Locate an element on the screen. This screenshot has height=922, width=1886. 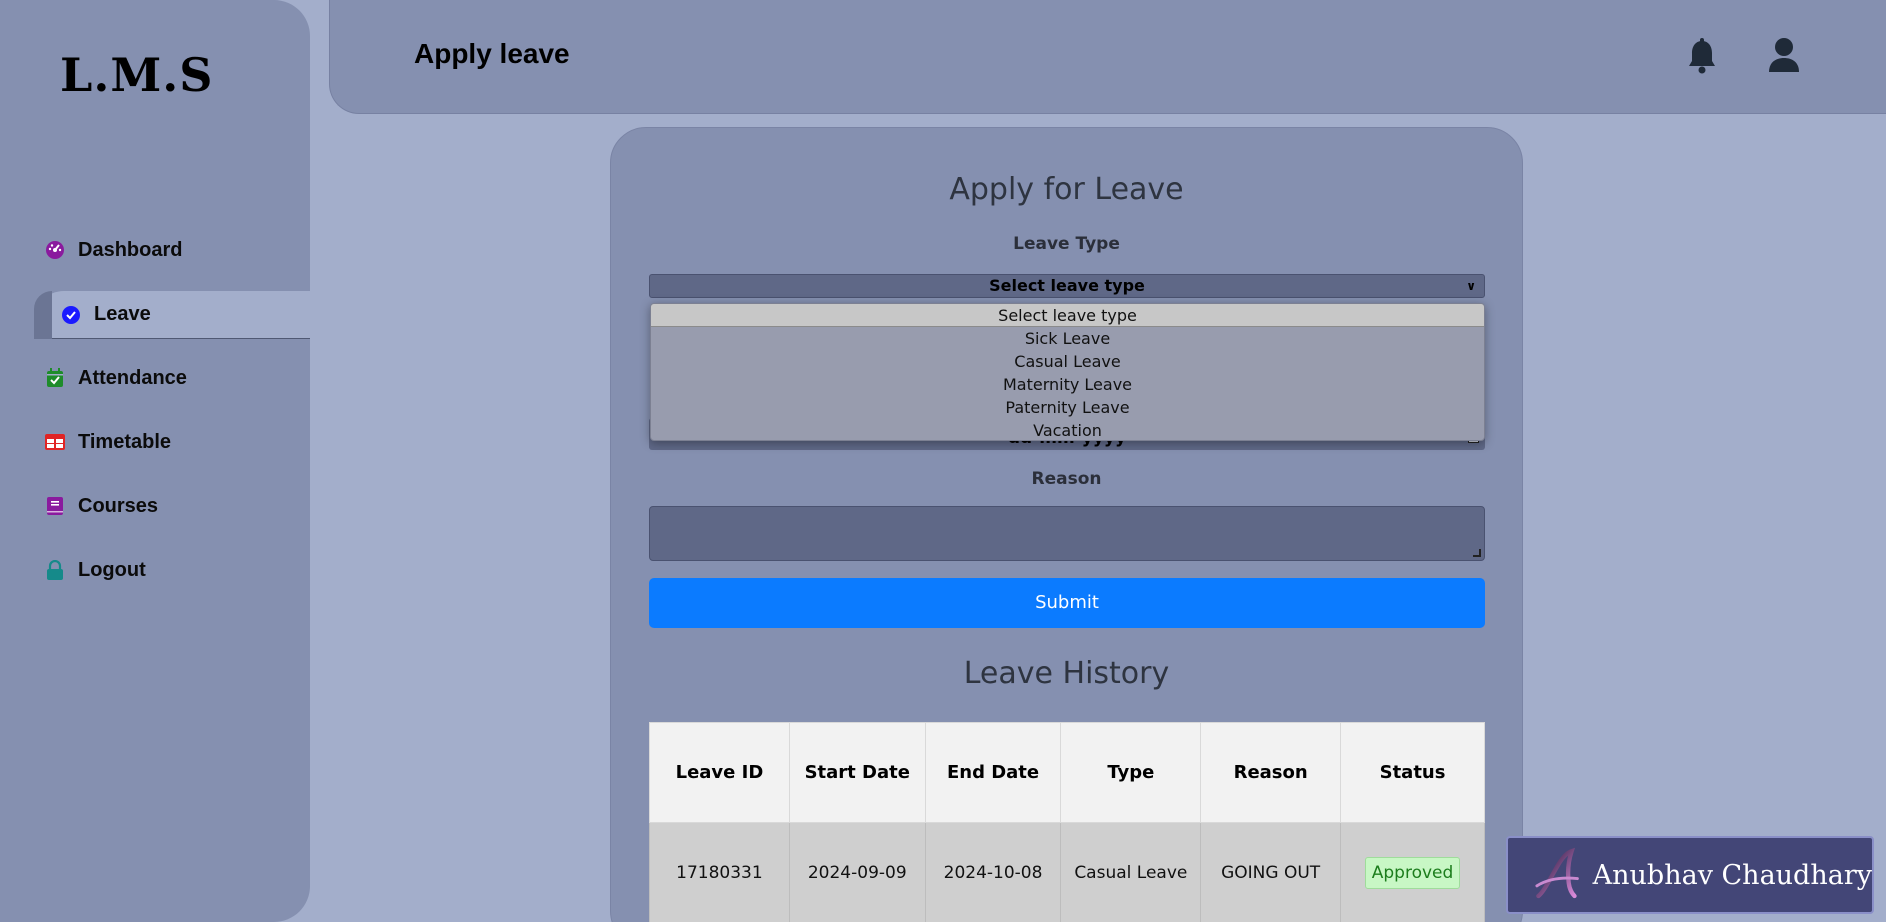
column-header: Type is located at coordinates (1131, 772).